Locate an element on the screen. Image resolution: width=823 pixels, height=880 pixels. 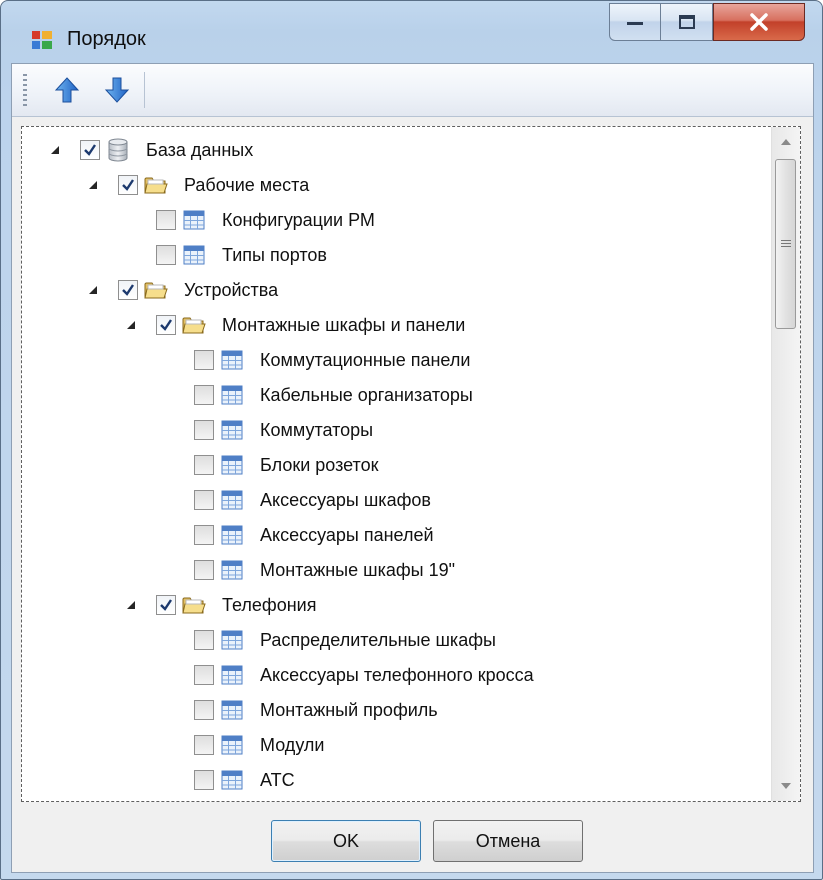
close-button is located at coordinates (759, 22).